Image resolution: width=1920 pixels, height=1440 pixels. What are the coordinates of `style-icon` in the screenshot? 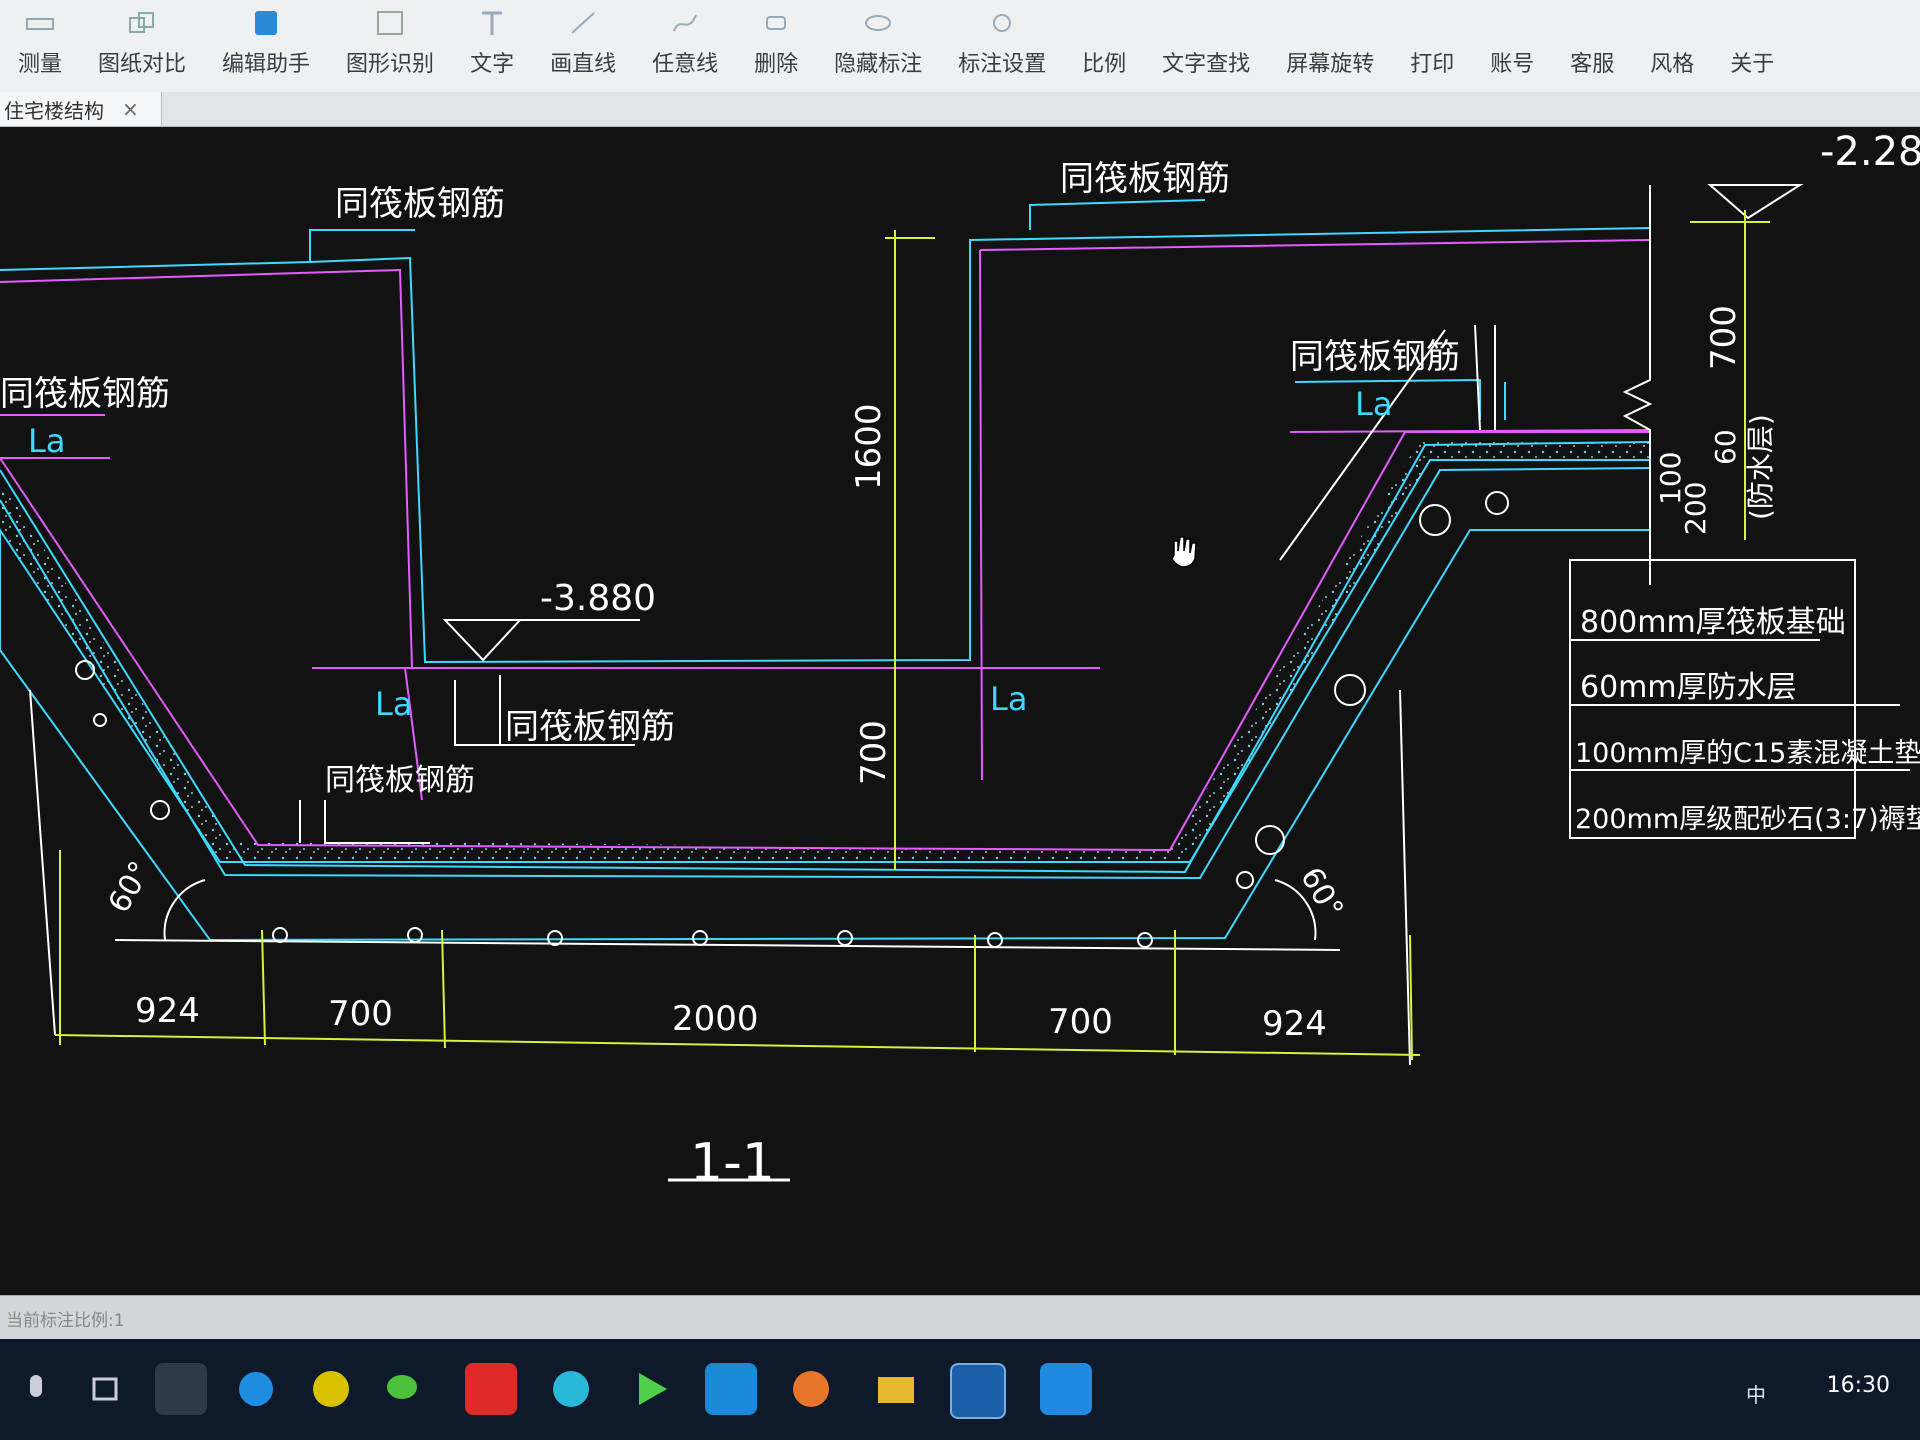 It's located at (1672, 23).